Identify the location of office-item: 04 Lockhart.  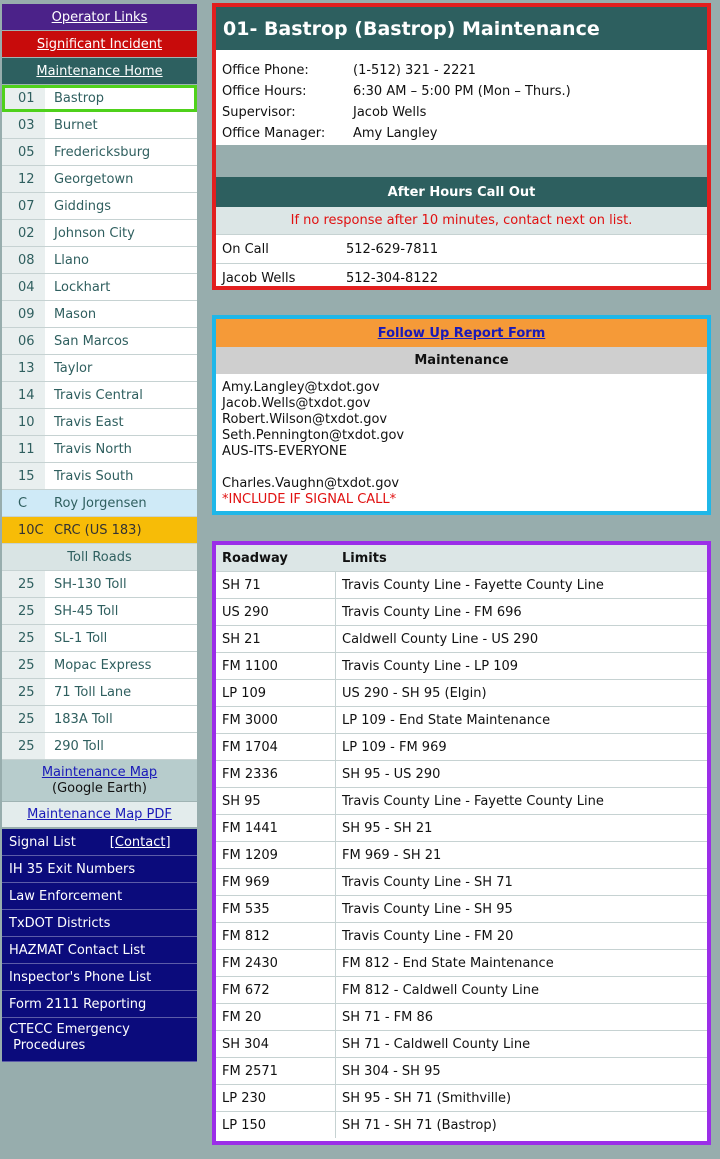
(99, 287).